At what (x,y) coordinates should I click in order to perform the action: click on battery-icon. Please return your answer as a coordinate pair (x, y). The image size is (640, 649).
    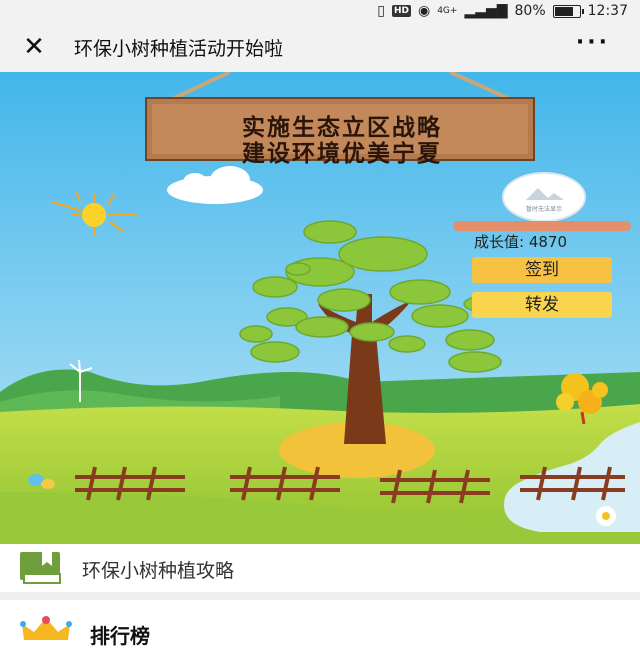
    Looking at the image, I should click on (568, 11).